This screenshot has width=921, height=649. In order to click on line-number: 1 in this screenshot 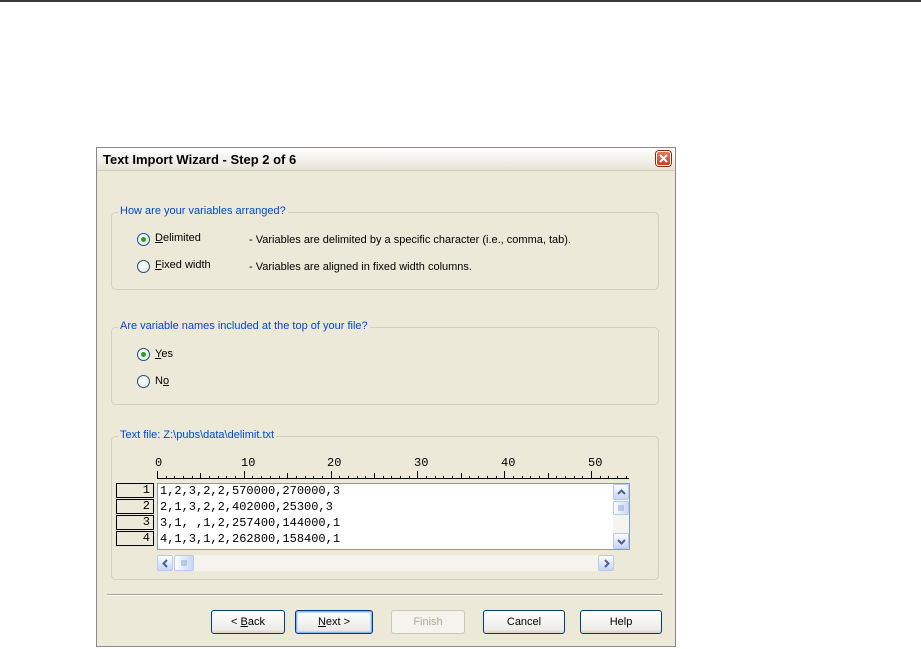, I will do `click(135, 490)`.